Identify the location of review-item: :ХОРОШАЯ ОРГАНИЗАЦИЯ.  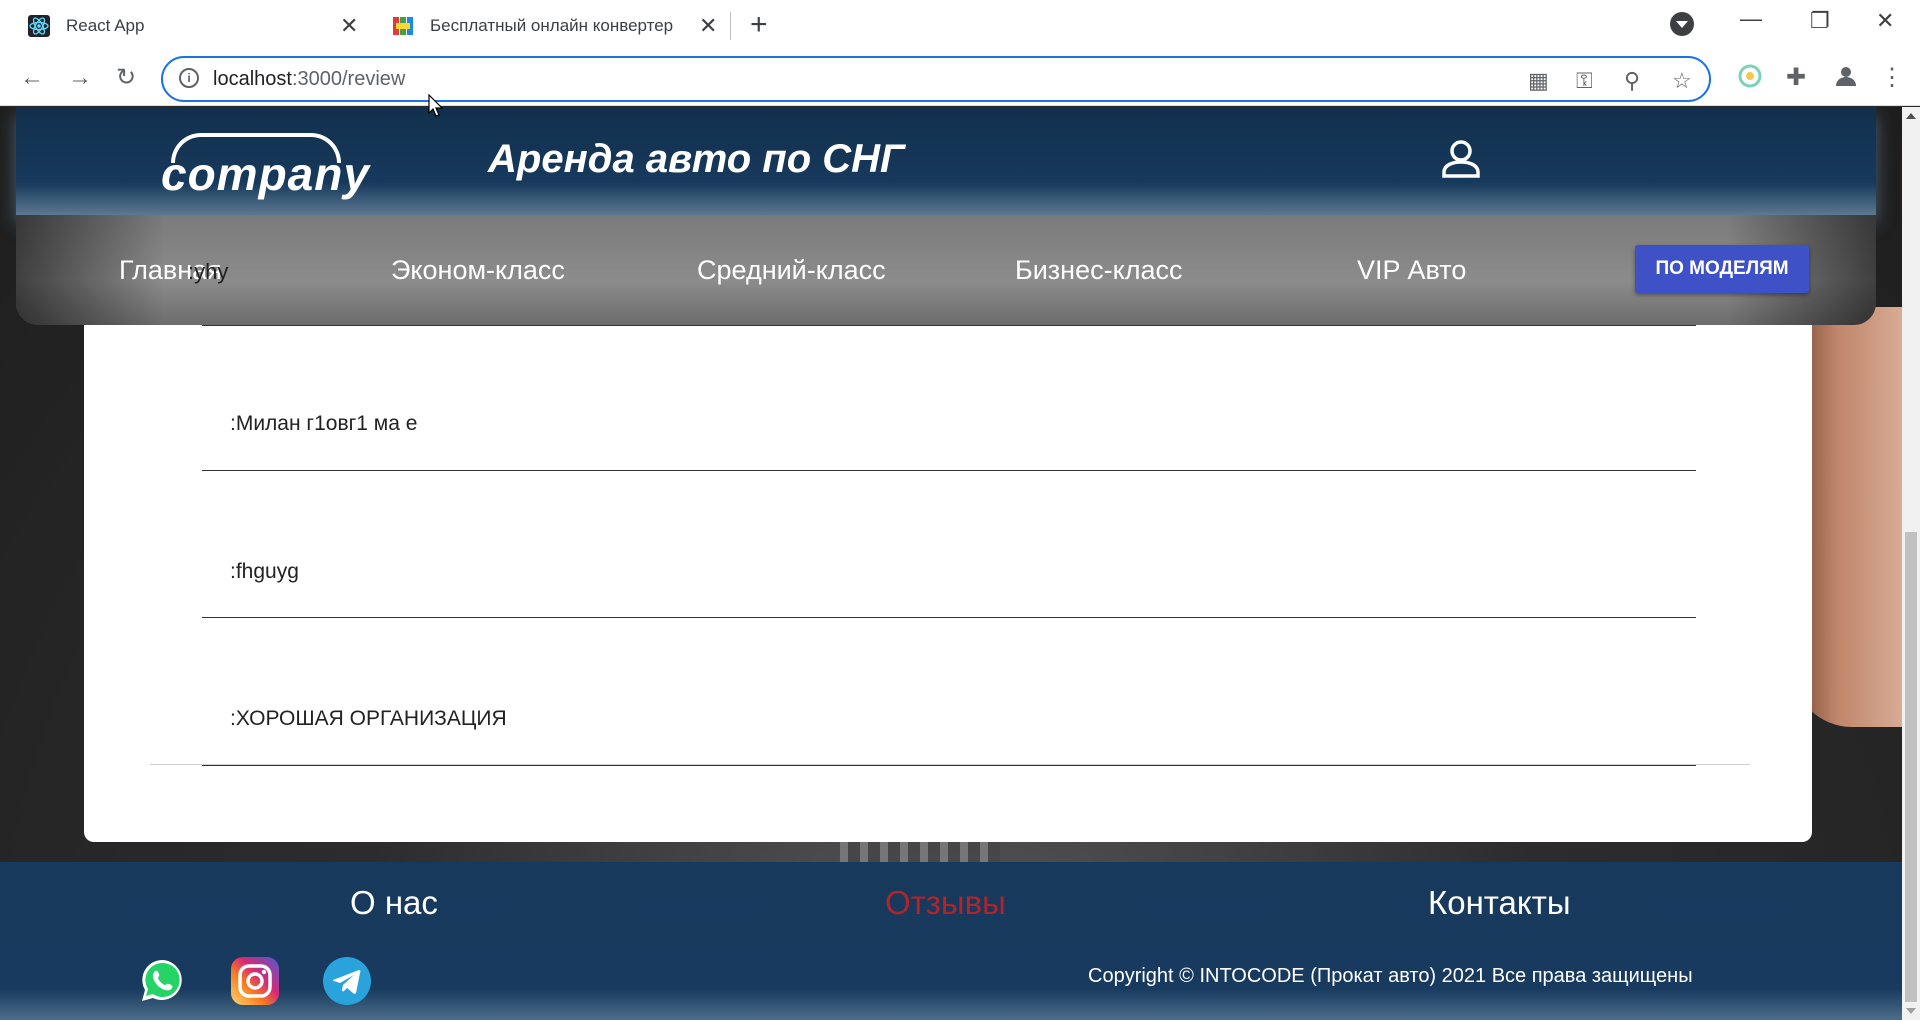
(368, 719).